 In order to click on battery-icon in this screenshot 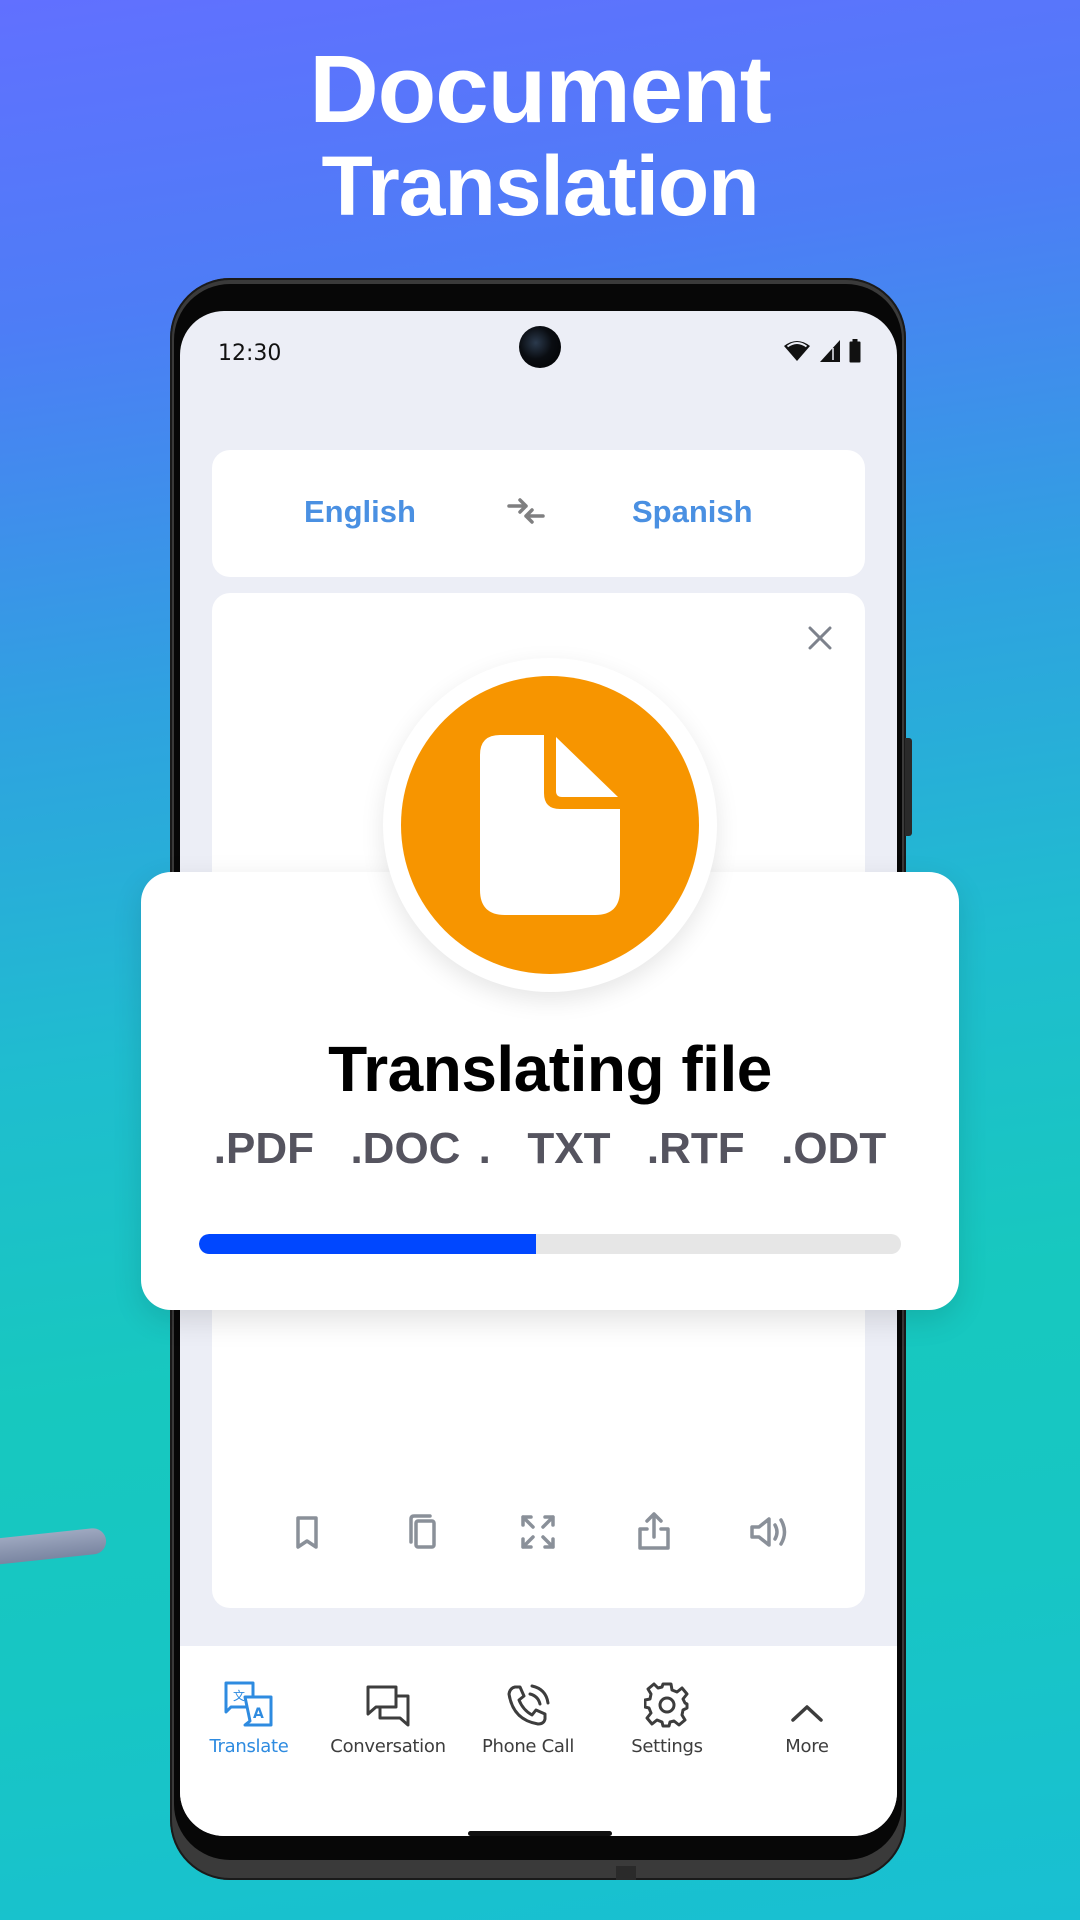, I will do `click(855, 351)`.